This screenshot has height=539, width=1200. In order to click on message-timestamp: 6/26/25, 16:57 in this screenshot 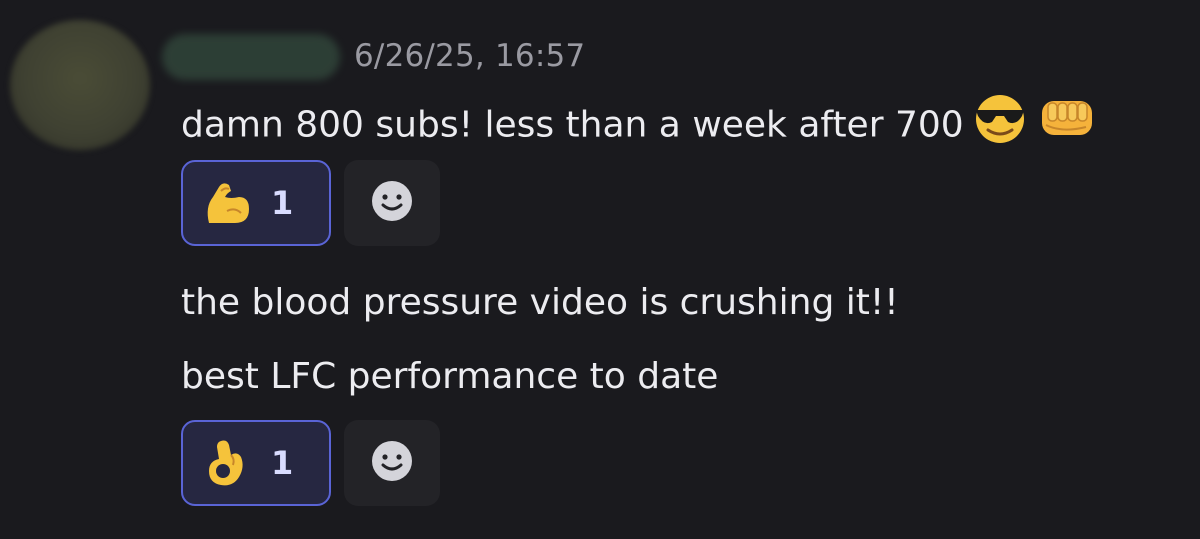, I will do `click(470, 56)`.